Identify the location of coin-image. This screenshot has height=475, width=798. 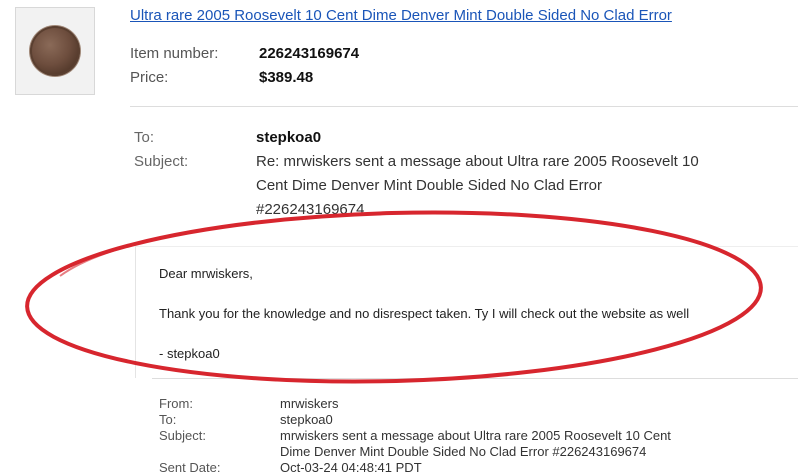
(55, 51).